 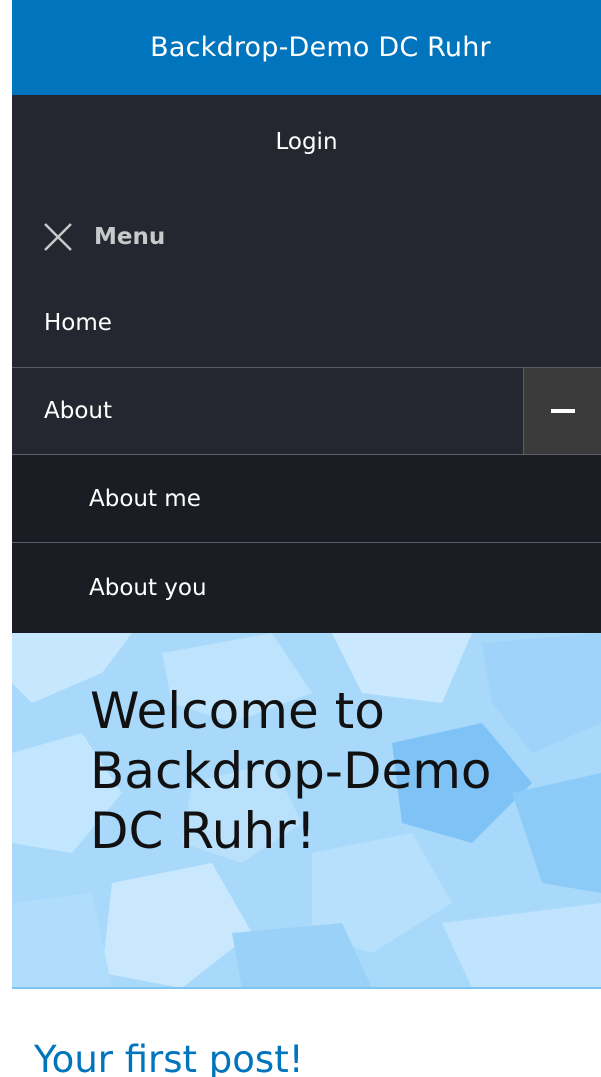 What do you see at coordinates (306, 988) in the screenshot?
I see `hero-bottom-border` at bounding box center [306, 988].